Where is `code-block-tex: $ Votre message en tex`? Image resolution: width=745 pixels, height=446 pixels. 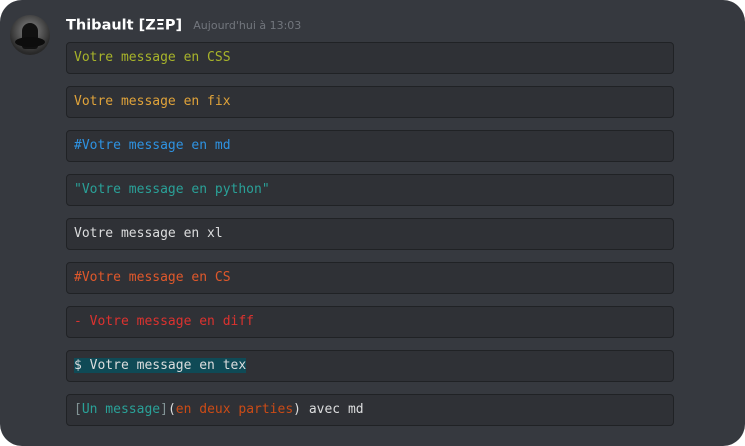 code-block-tex: $ Votre message en tex is located at coordinates (370, 366).